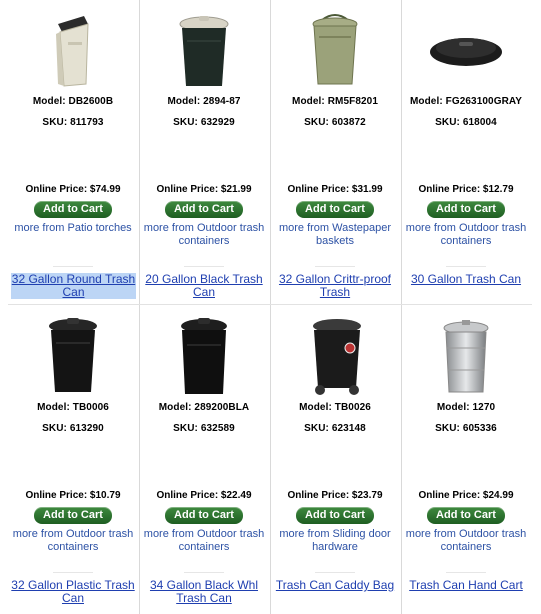 Image resolution: width=541 pixels, height=614 pixels. Describe the element at coordinates (73, 286) in the screenshot. I see `product-title-link: 32 Gallon Round Trash Can` at that location.